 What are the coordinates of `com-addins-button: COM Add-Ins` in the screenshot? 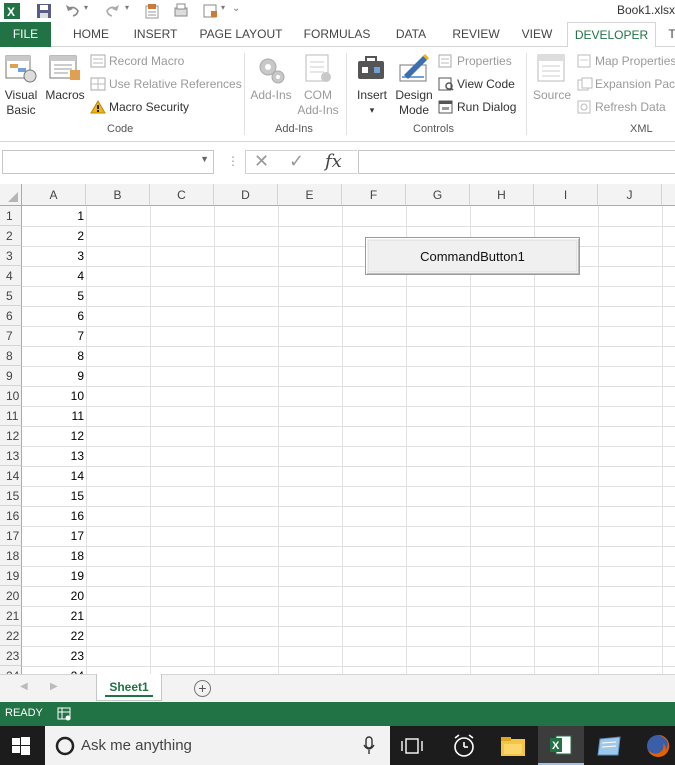 It's located at (318, 103).